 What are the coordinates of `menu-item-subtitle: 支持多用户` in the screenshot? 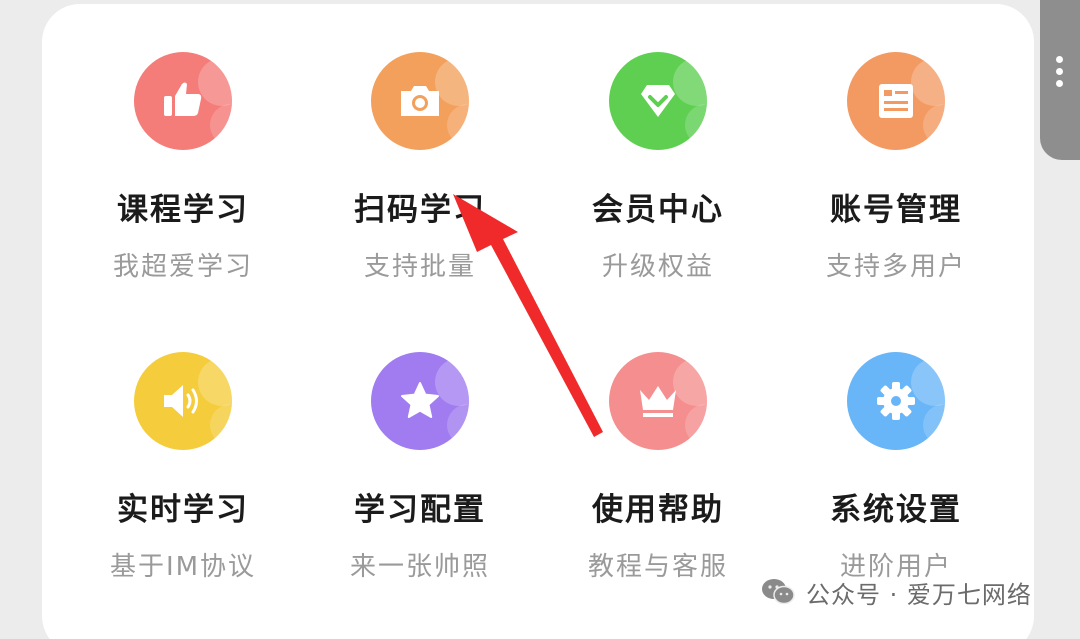 It's located at (895, 267).